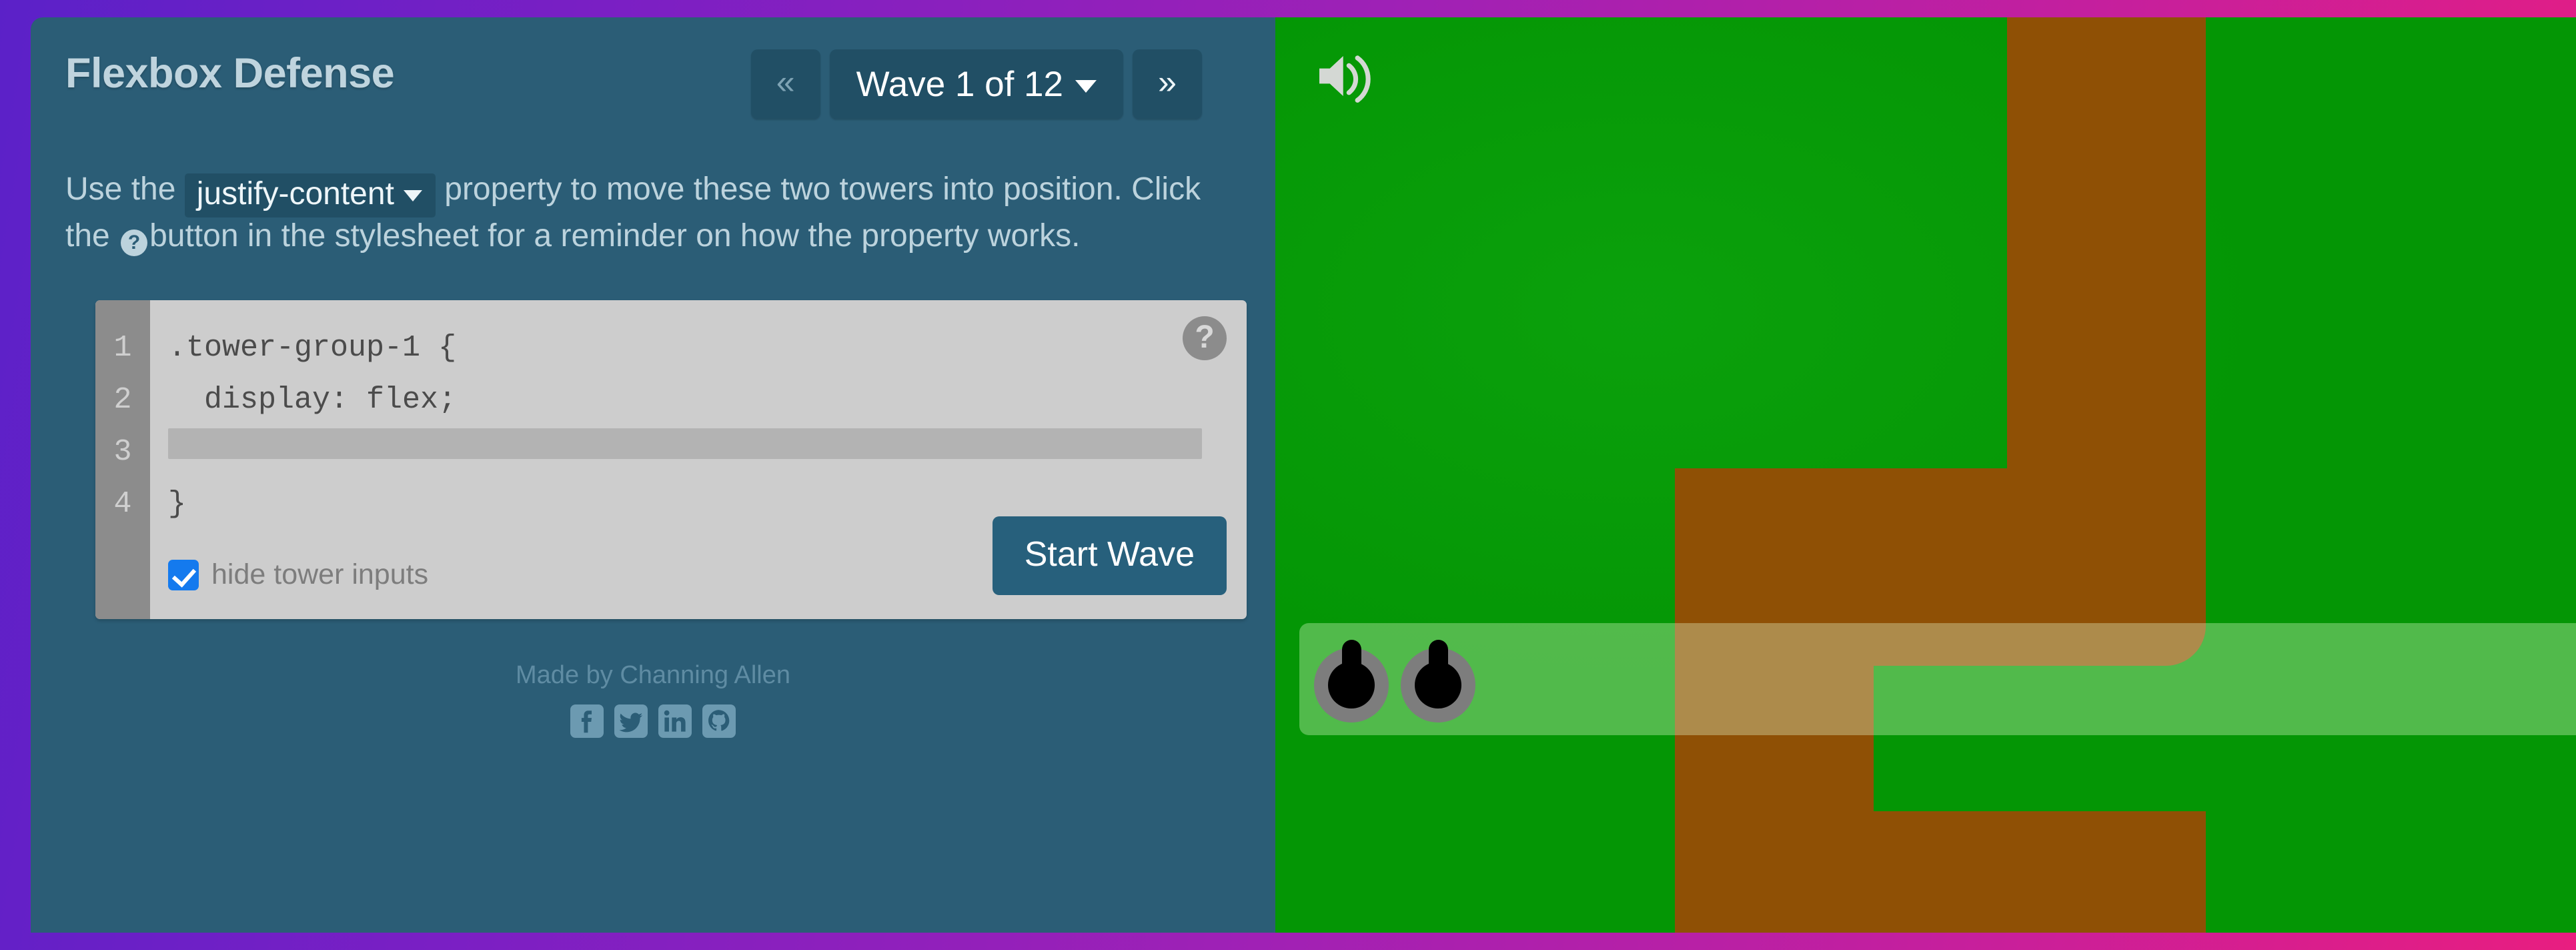 This screenshot has height=950, width=2576. Describe the element at coordinates (320, 574) in the screenshot. I see `hide-tower-inputs-label: hide tower inputs` at that location.